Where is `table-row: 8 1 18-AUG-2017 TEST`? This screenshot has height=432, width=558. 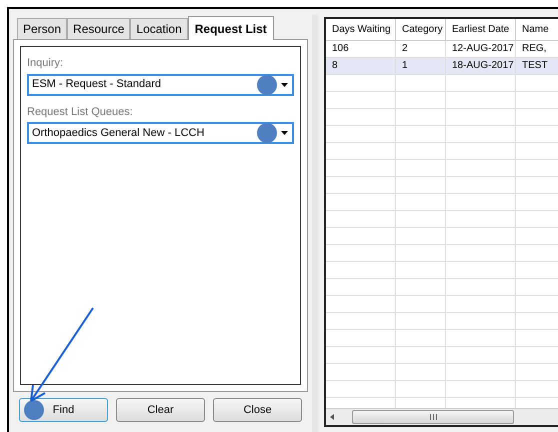 table-row: 8 1 18-AUG-2017 TEST is located at coordinates (442, 66).